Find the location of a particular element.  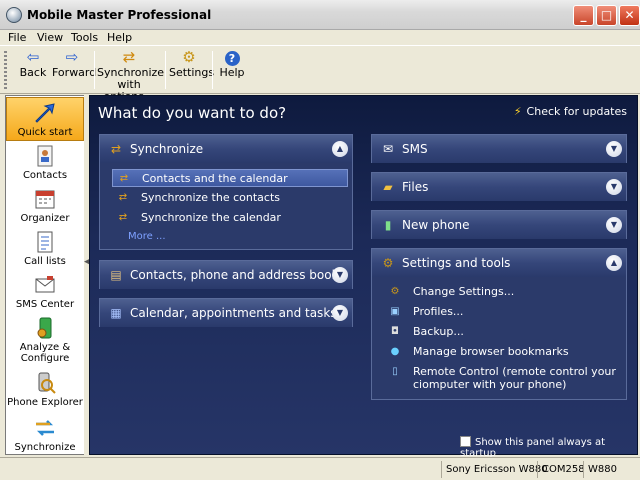

sync-contacts-calendar-item: ⇄ Contacts and the calendar is located at coordinates (230, 178).